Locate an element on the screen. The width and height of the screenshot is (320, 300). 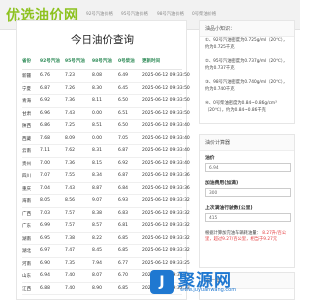
table-row: 广东 6.99 7.57 8.57 6.81 2025-06-12 09:33:32 is located at coordinates (106, 226).